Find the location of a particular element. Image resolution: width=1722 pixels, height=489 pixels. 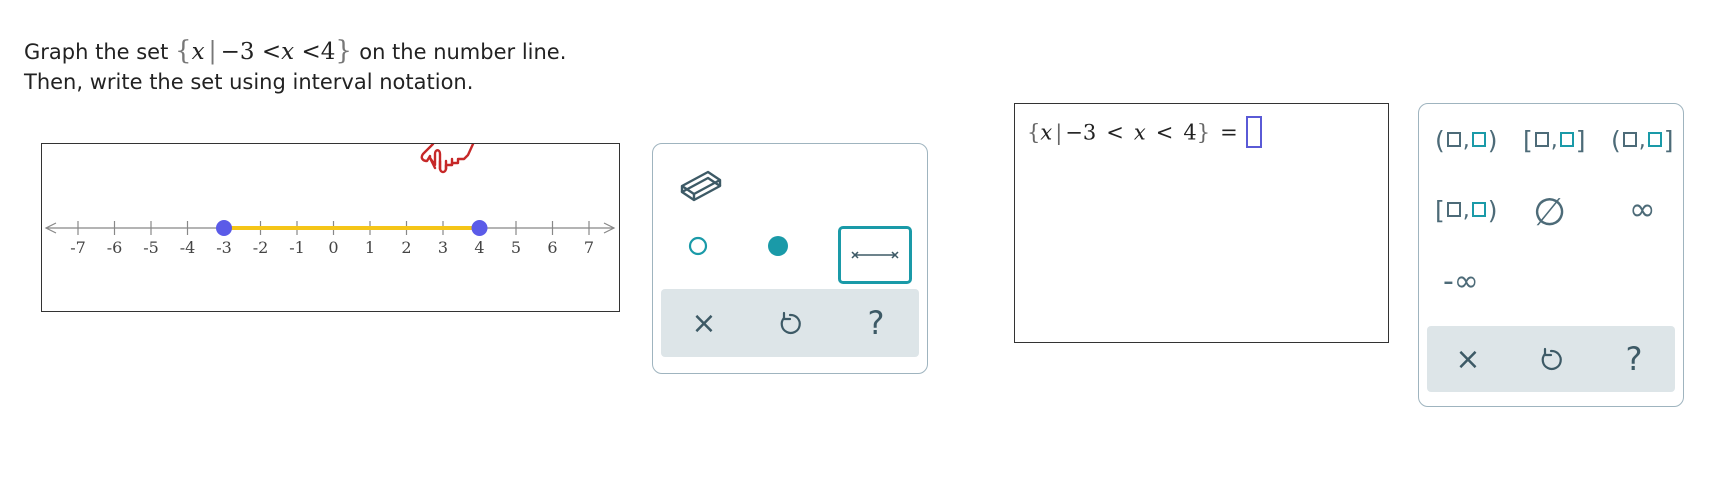

help-button: ? is located at coordinates (876, 323).